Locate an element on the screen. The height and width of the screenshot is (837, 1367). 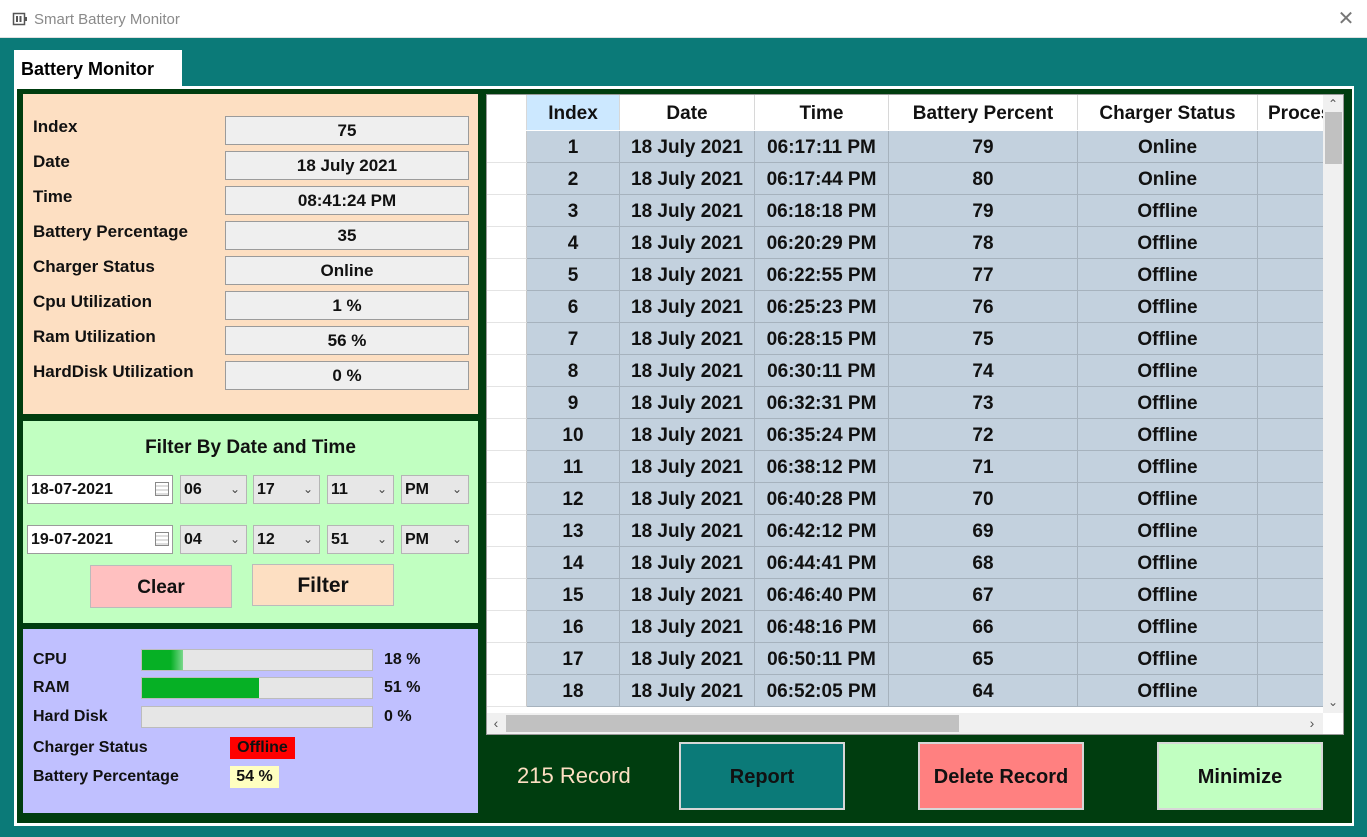
to-second-select: 51 ⌄ is located at coordinates (360, 539).